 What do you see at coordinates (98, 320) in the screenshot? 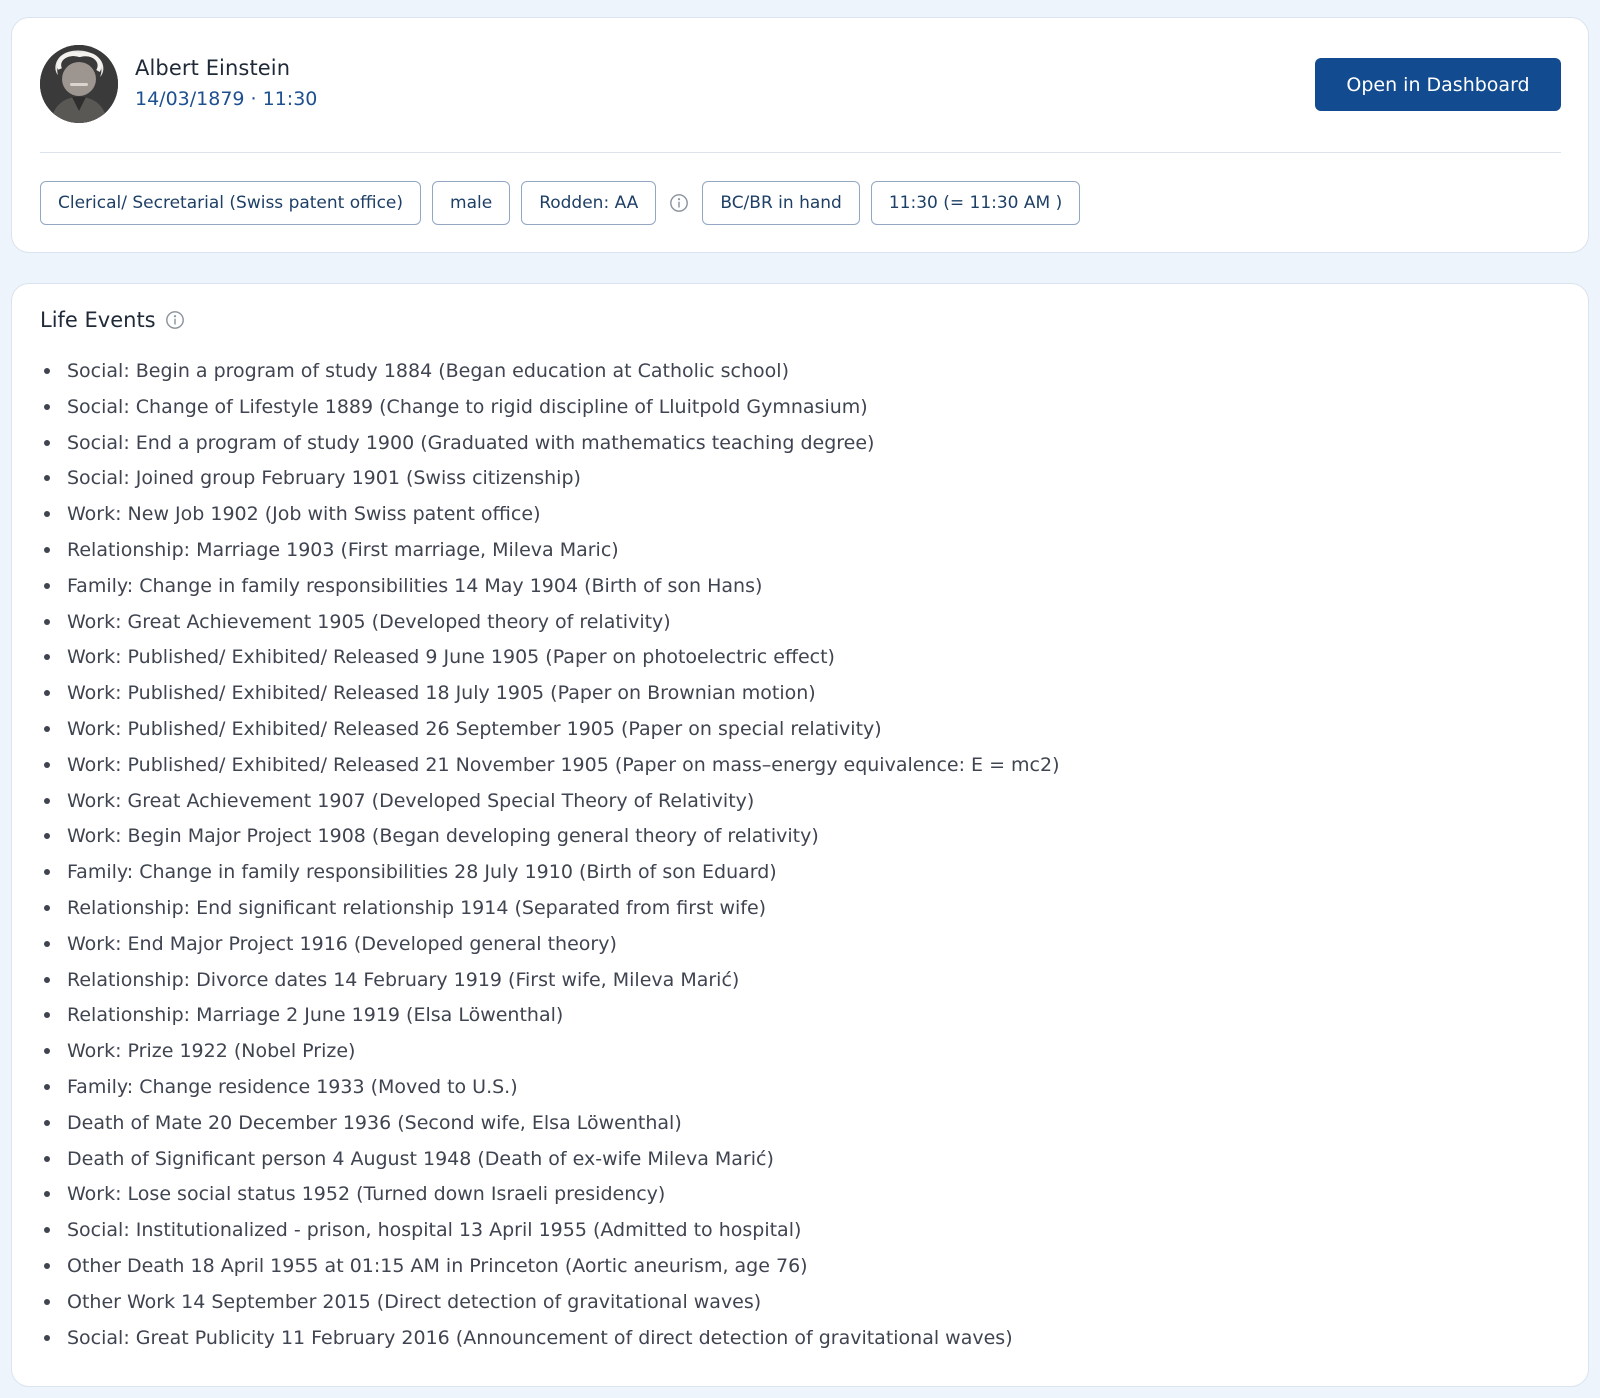
I see `life-events-title: Life Events` at bounding box center [98, 320].